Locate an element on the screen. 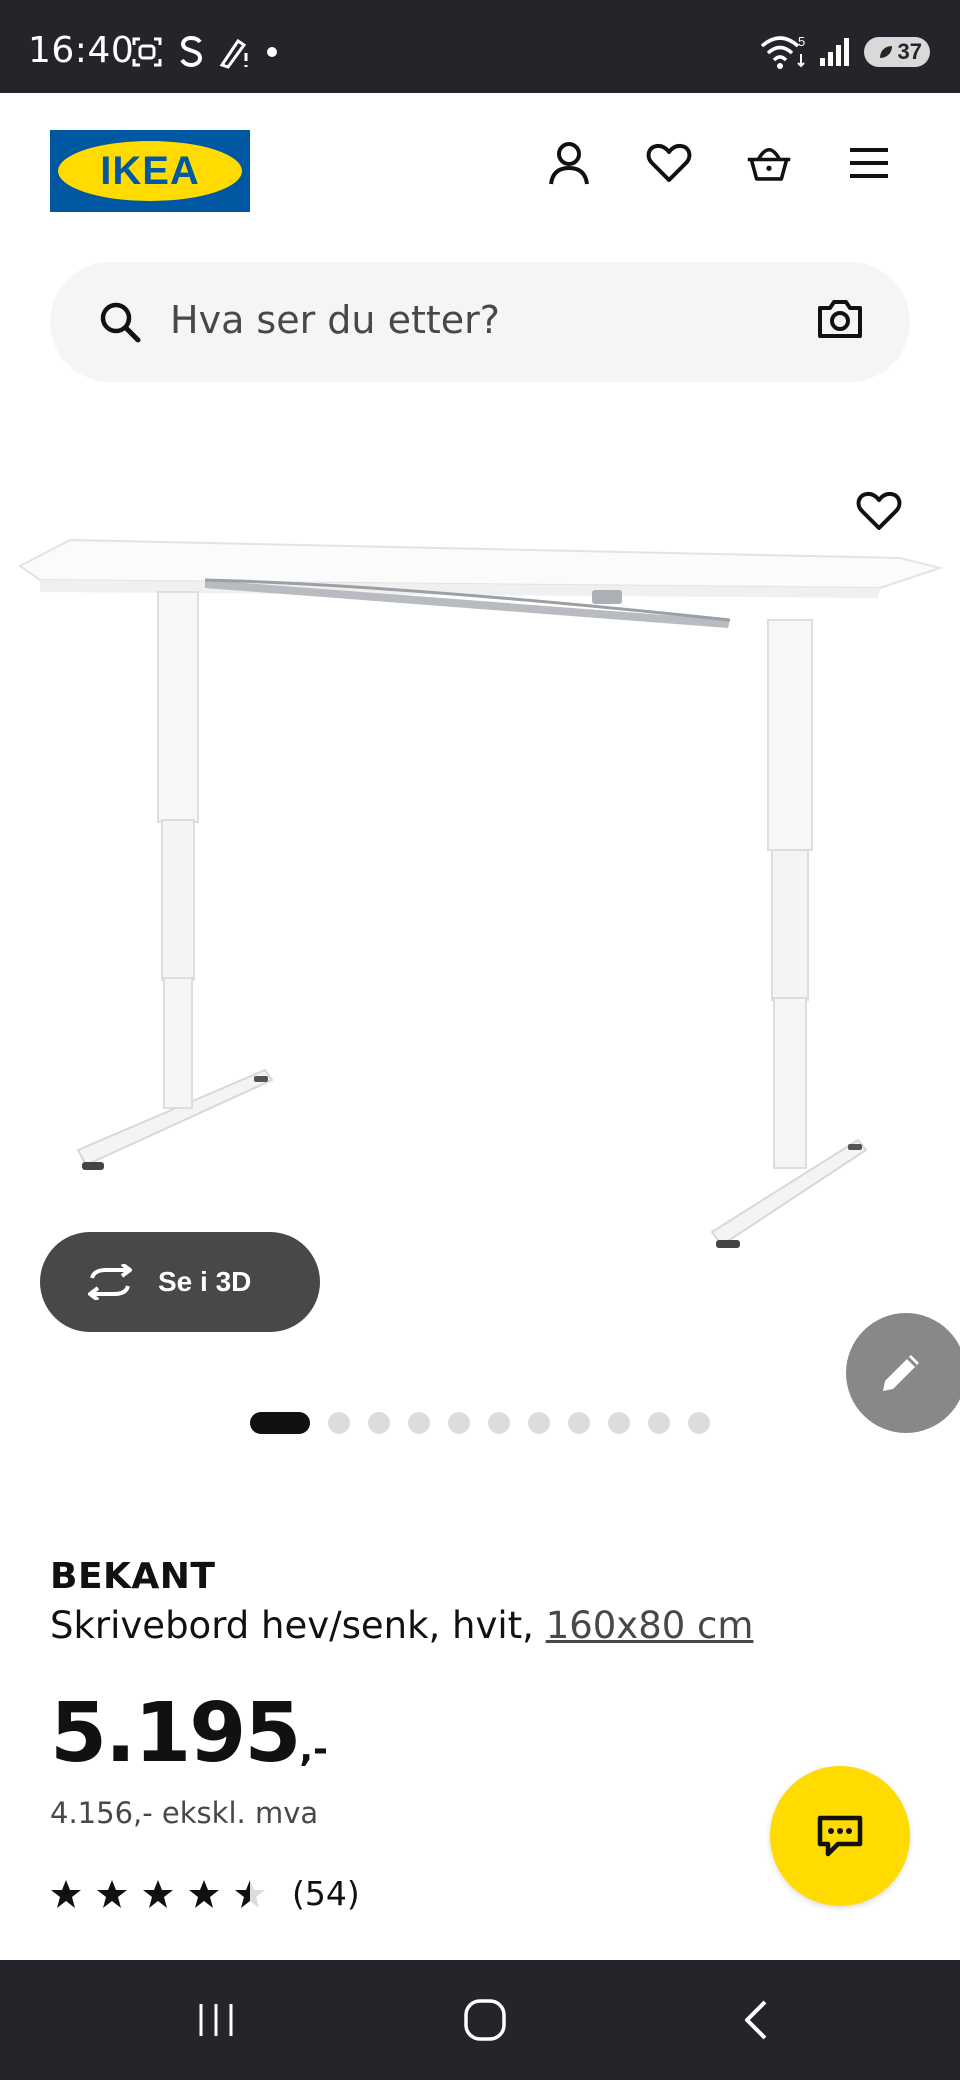  basket-icon is located at coordinates (769, 163).